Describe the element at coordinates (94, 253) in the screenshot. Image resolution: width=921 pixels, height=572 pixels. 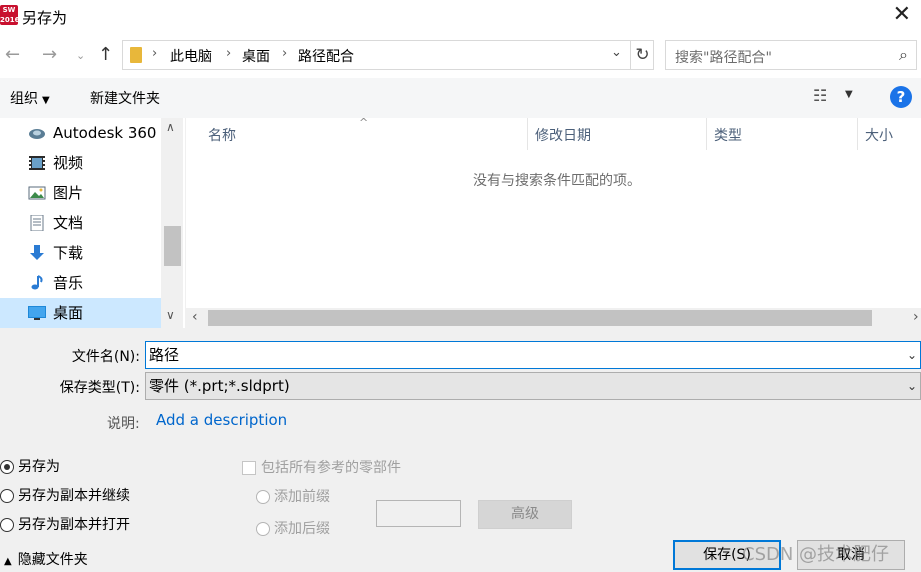
I see `sidebar-item-downloads: 下载` at that location.